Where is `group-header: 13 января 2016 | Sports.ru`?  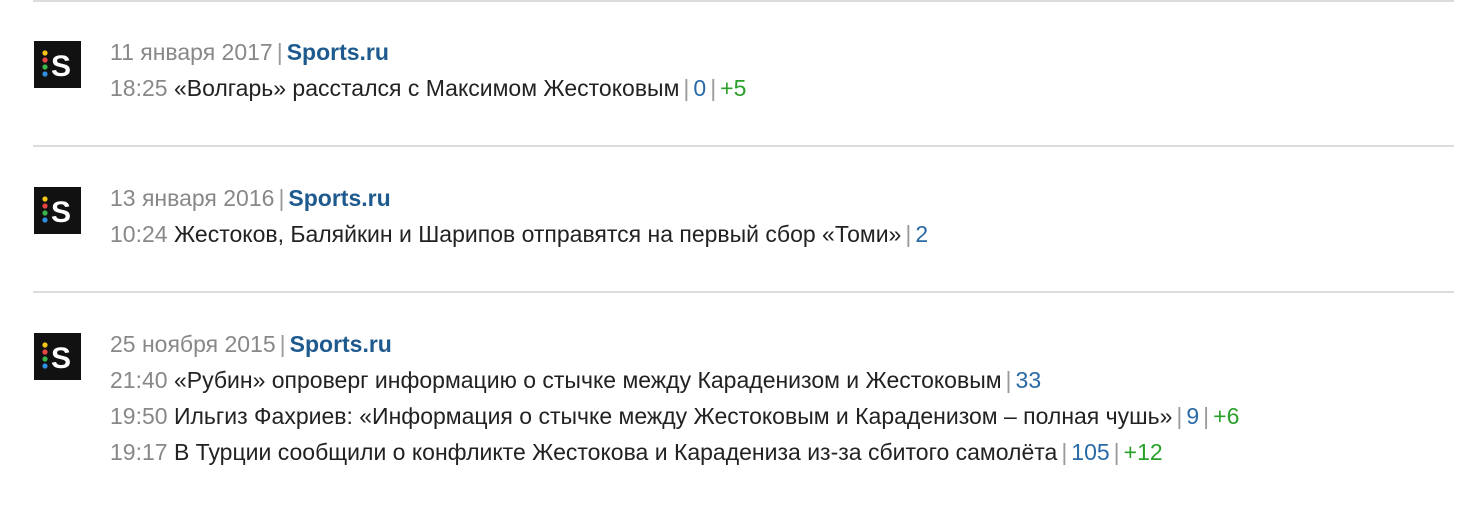
group-header: 13 января 2016 | Sports.ru is located at coordinates (775, 198).